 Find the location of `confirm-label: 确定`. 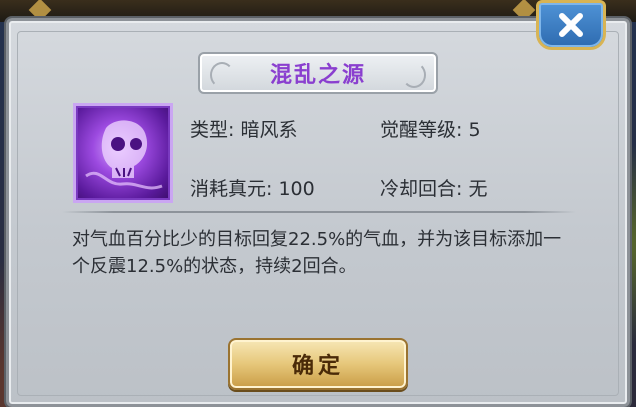

confirm-label: 确定 is located at coordinates (317, 366).